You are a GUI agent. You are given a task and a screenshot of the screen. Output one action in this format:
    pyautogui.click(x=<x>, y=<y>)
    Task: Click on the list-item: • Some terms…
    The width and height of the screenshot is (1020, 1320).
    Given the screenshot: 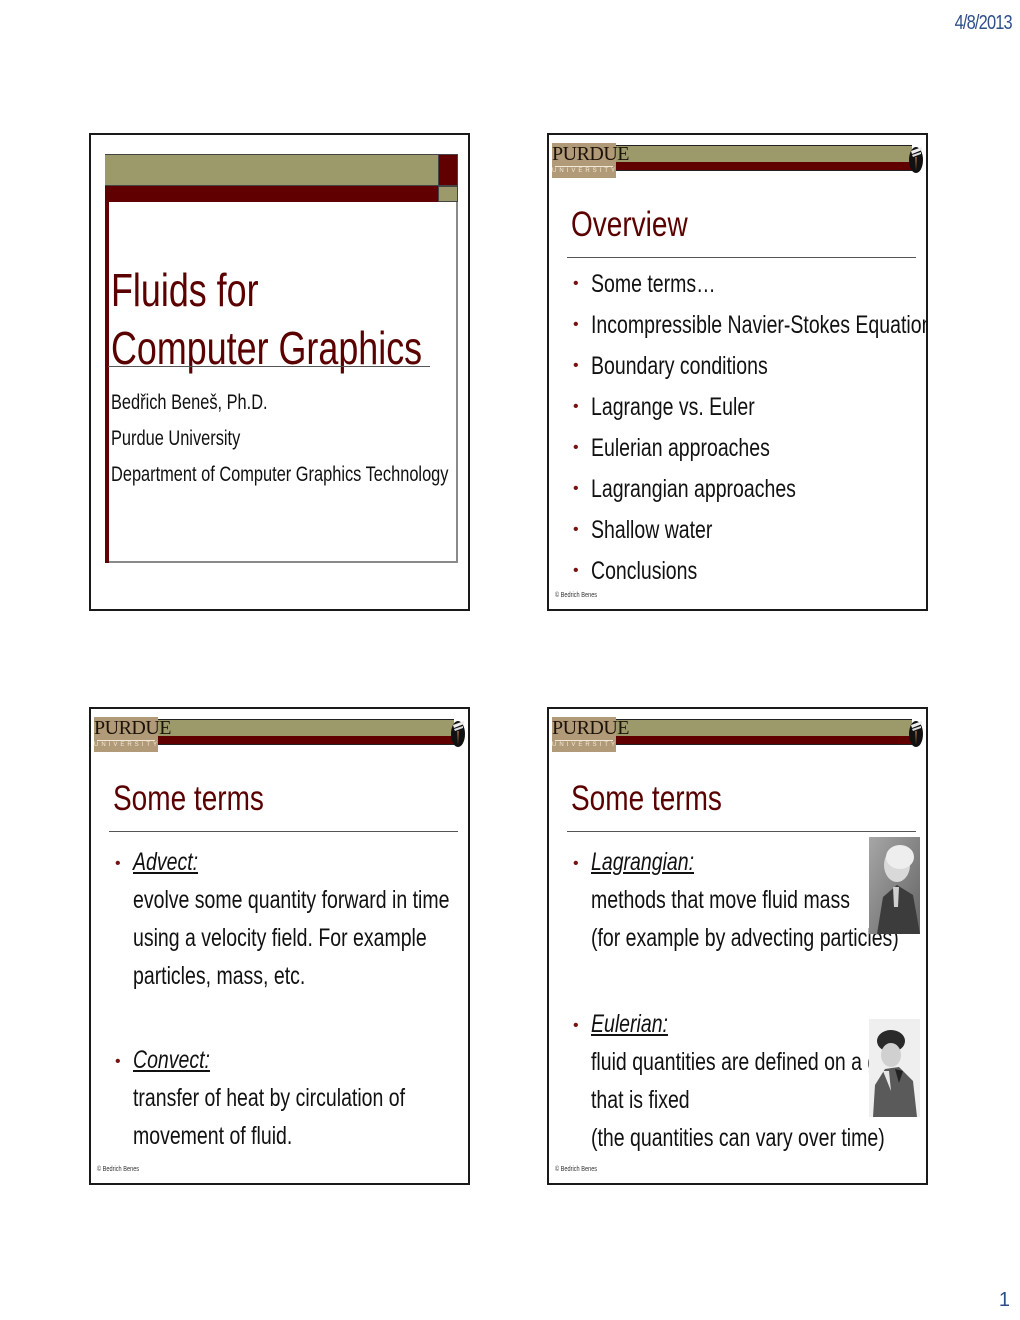 What is the action you would take?
    pyautogui.click(x=644, y=284)
    